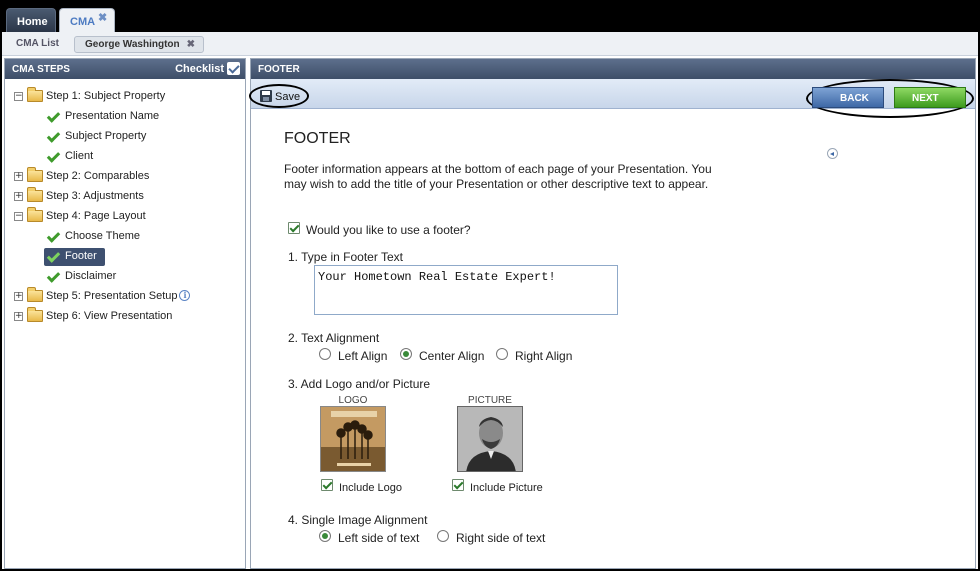 This screenshot has height=571, width=980. What do you see at coordinates (612, 119) in the screenshot?
I see `toolbar: Save BACK NEXT` at bounding box center [612, 119].